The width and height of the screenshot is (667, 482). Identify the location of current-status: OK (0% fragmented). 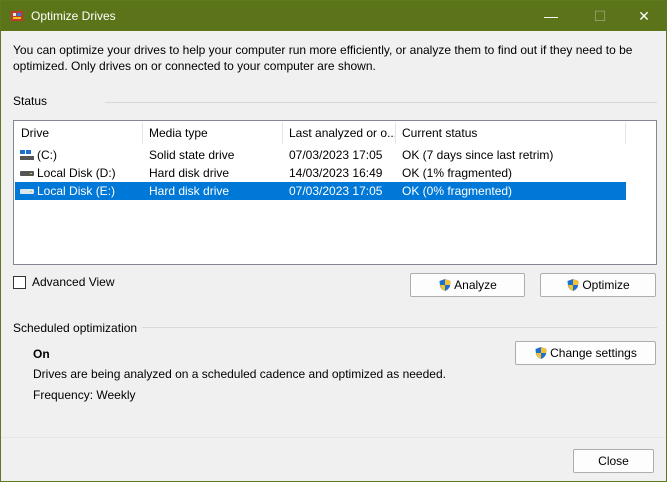
(457, 191).